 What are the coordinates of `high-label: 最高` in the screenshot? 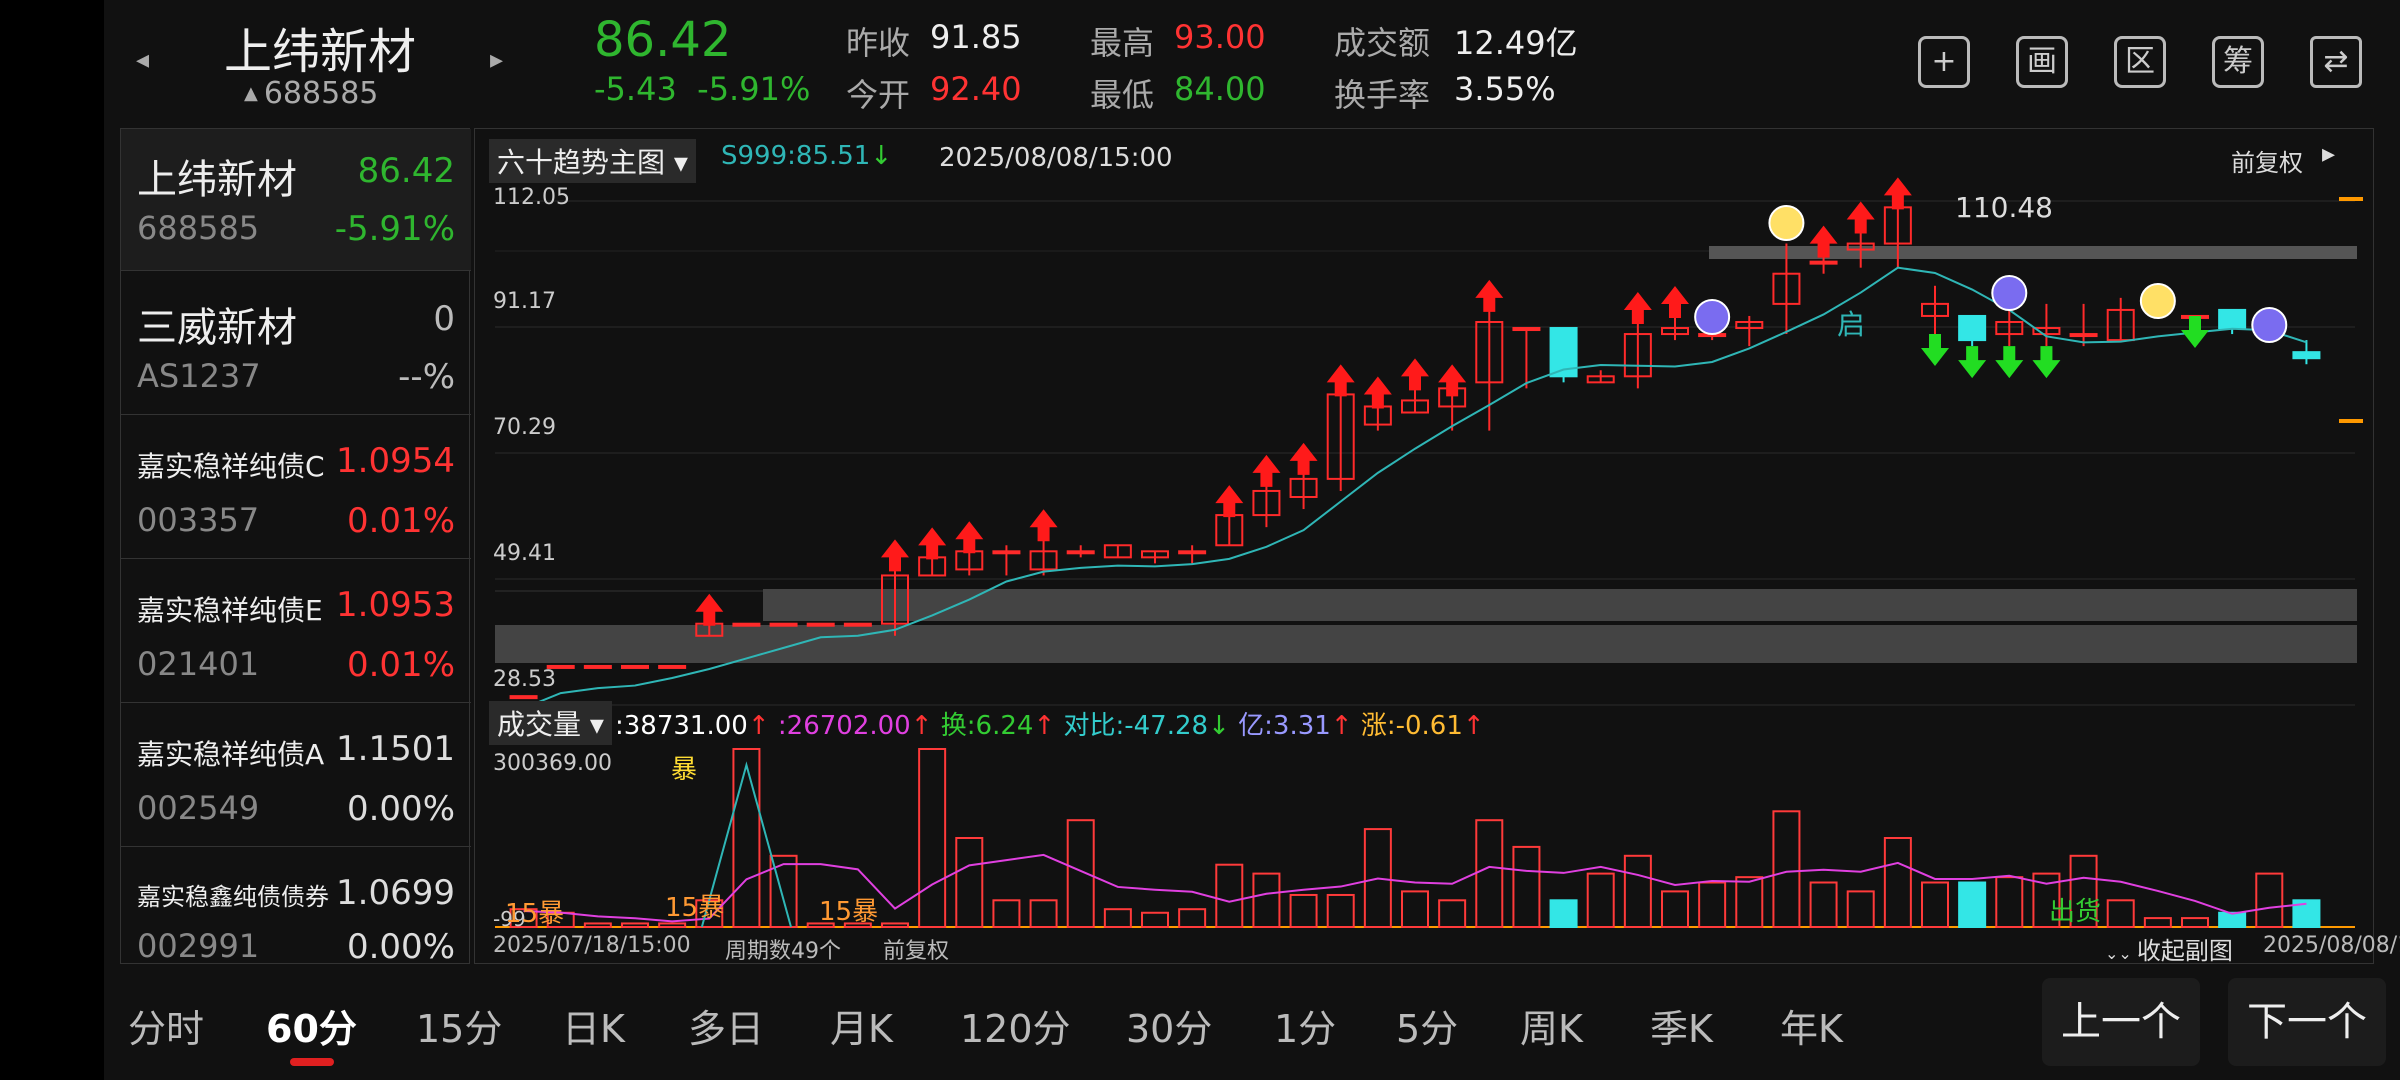 It's located at (1122, 43).